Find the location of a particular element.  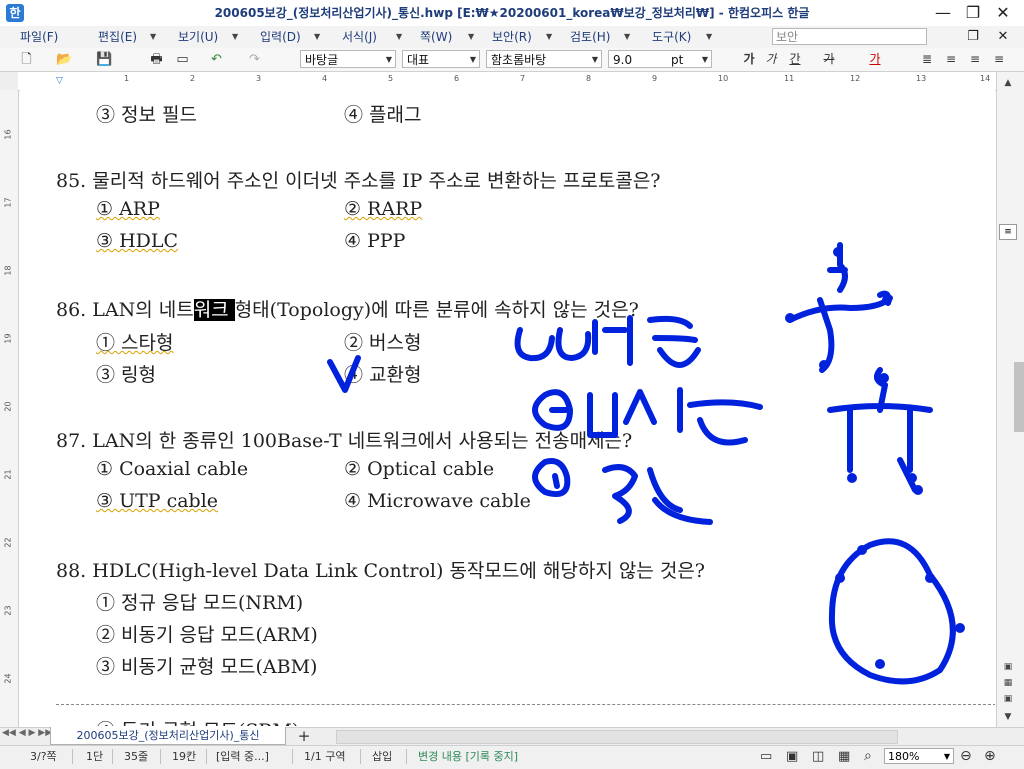

ruler-tick: 5 is located at coordinates (391, 78).